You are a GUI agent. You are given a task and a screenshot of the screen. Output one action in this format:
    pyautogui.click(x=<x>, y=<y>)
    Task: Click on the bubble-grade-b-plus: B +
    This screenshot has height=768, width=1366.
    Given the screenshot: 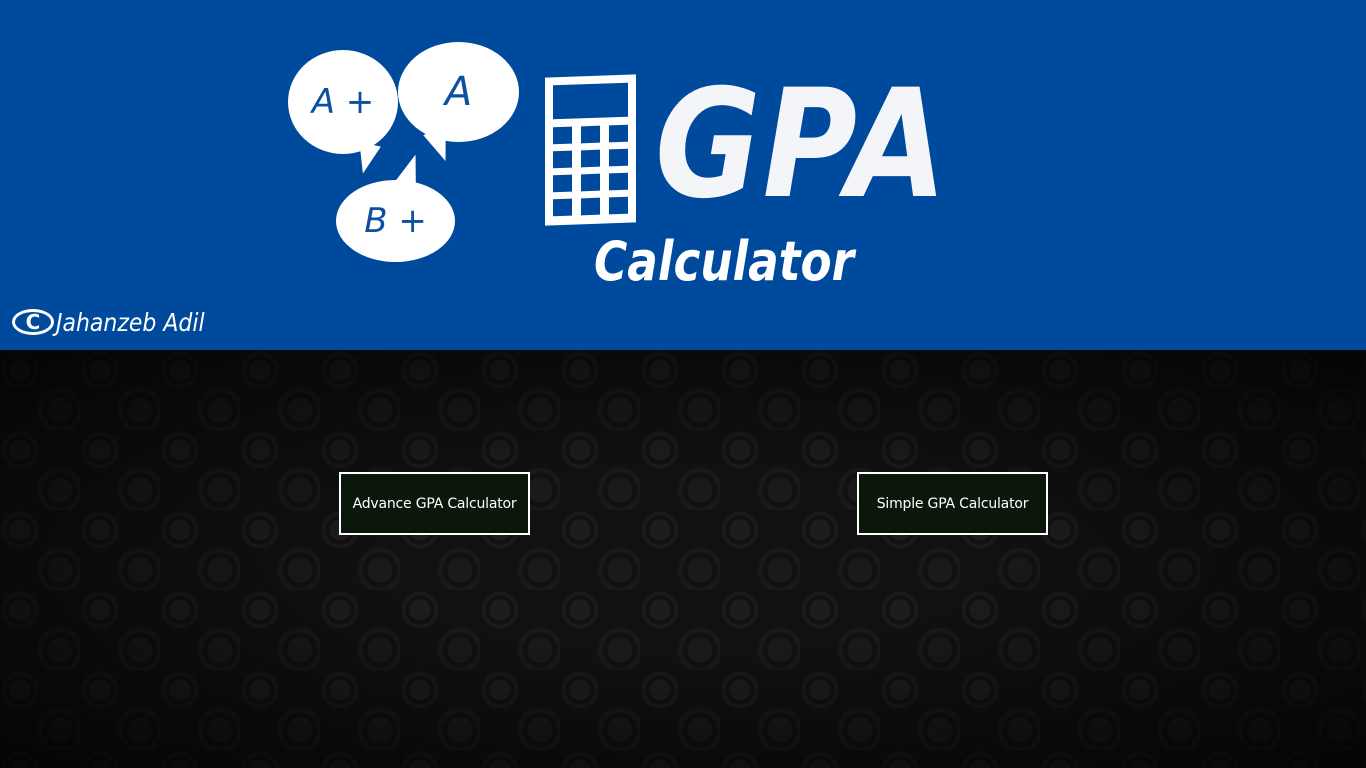 What is the action you would take?
    pyautogui.click(x=395, y=221)
    